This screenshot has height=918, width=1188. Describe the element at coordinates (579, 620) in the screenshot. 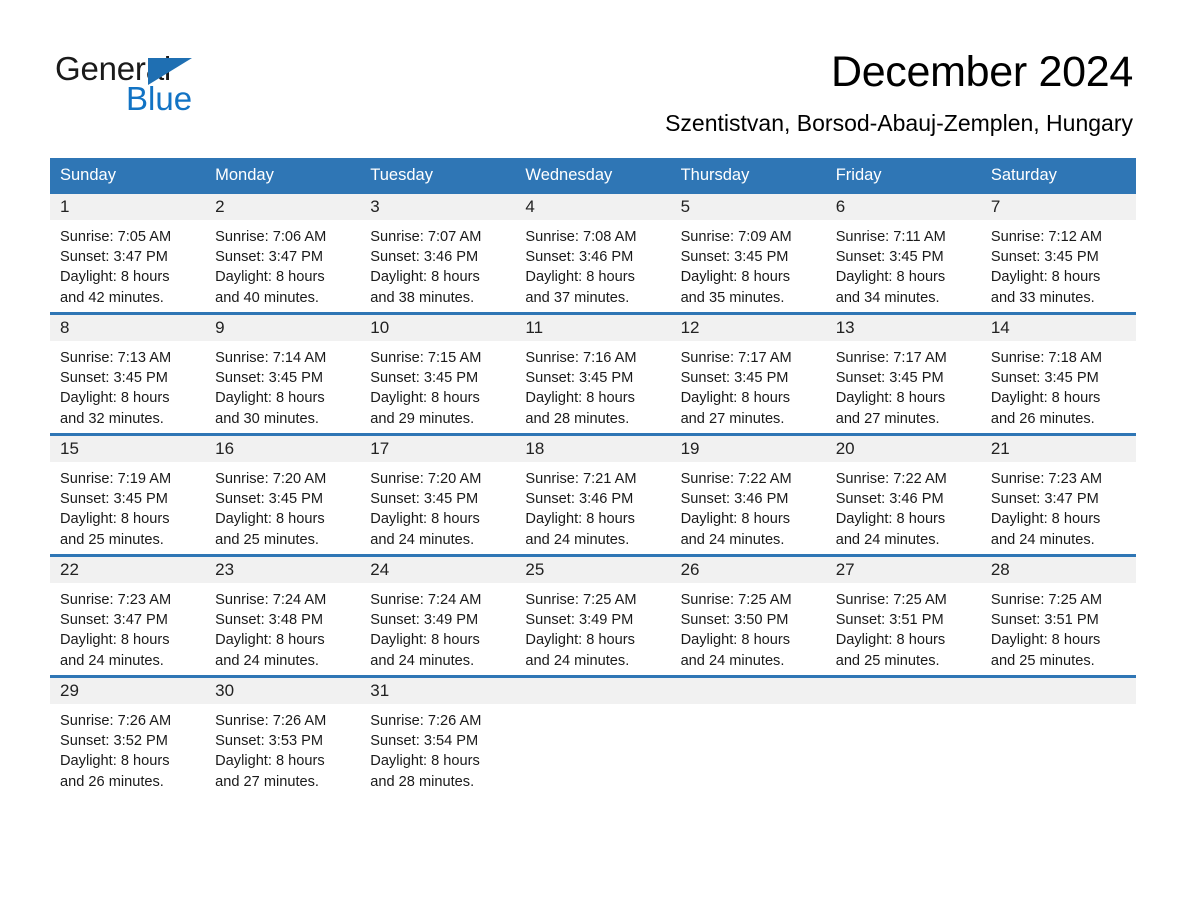

I see `sunset-time: Sunset: 3:49 PM` at that location.